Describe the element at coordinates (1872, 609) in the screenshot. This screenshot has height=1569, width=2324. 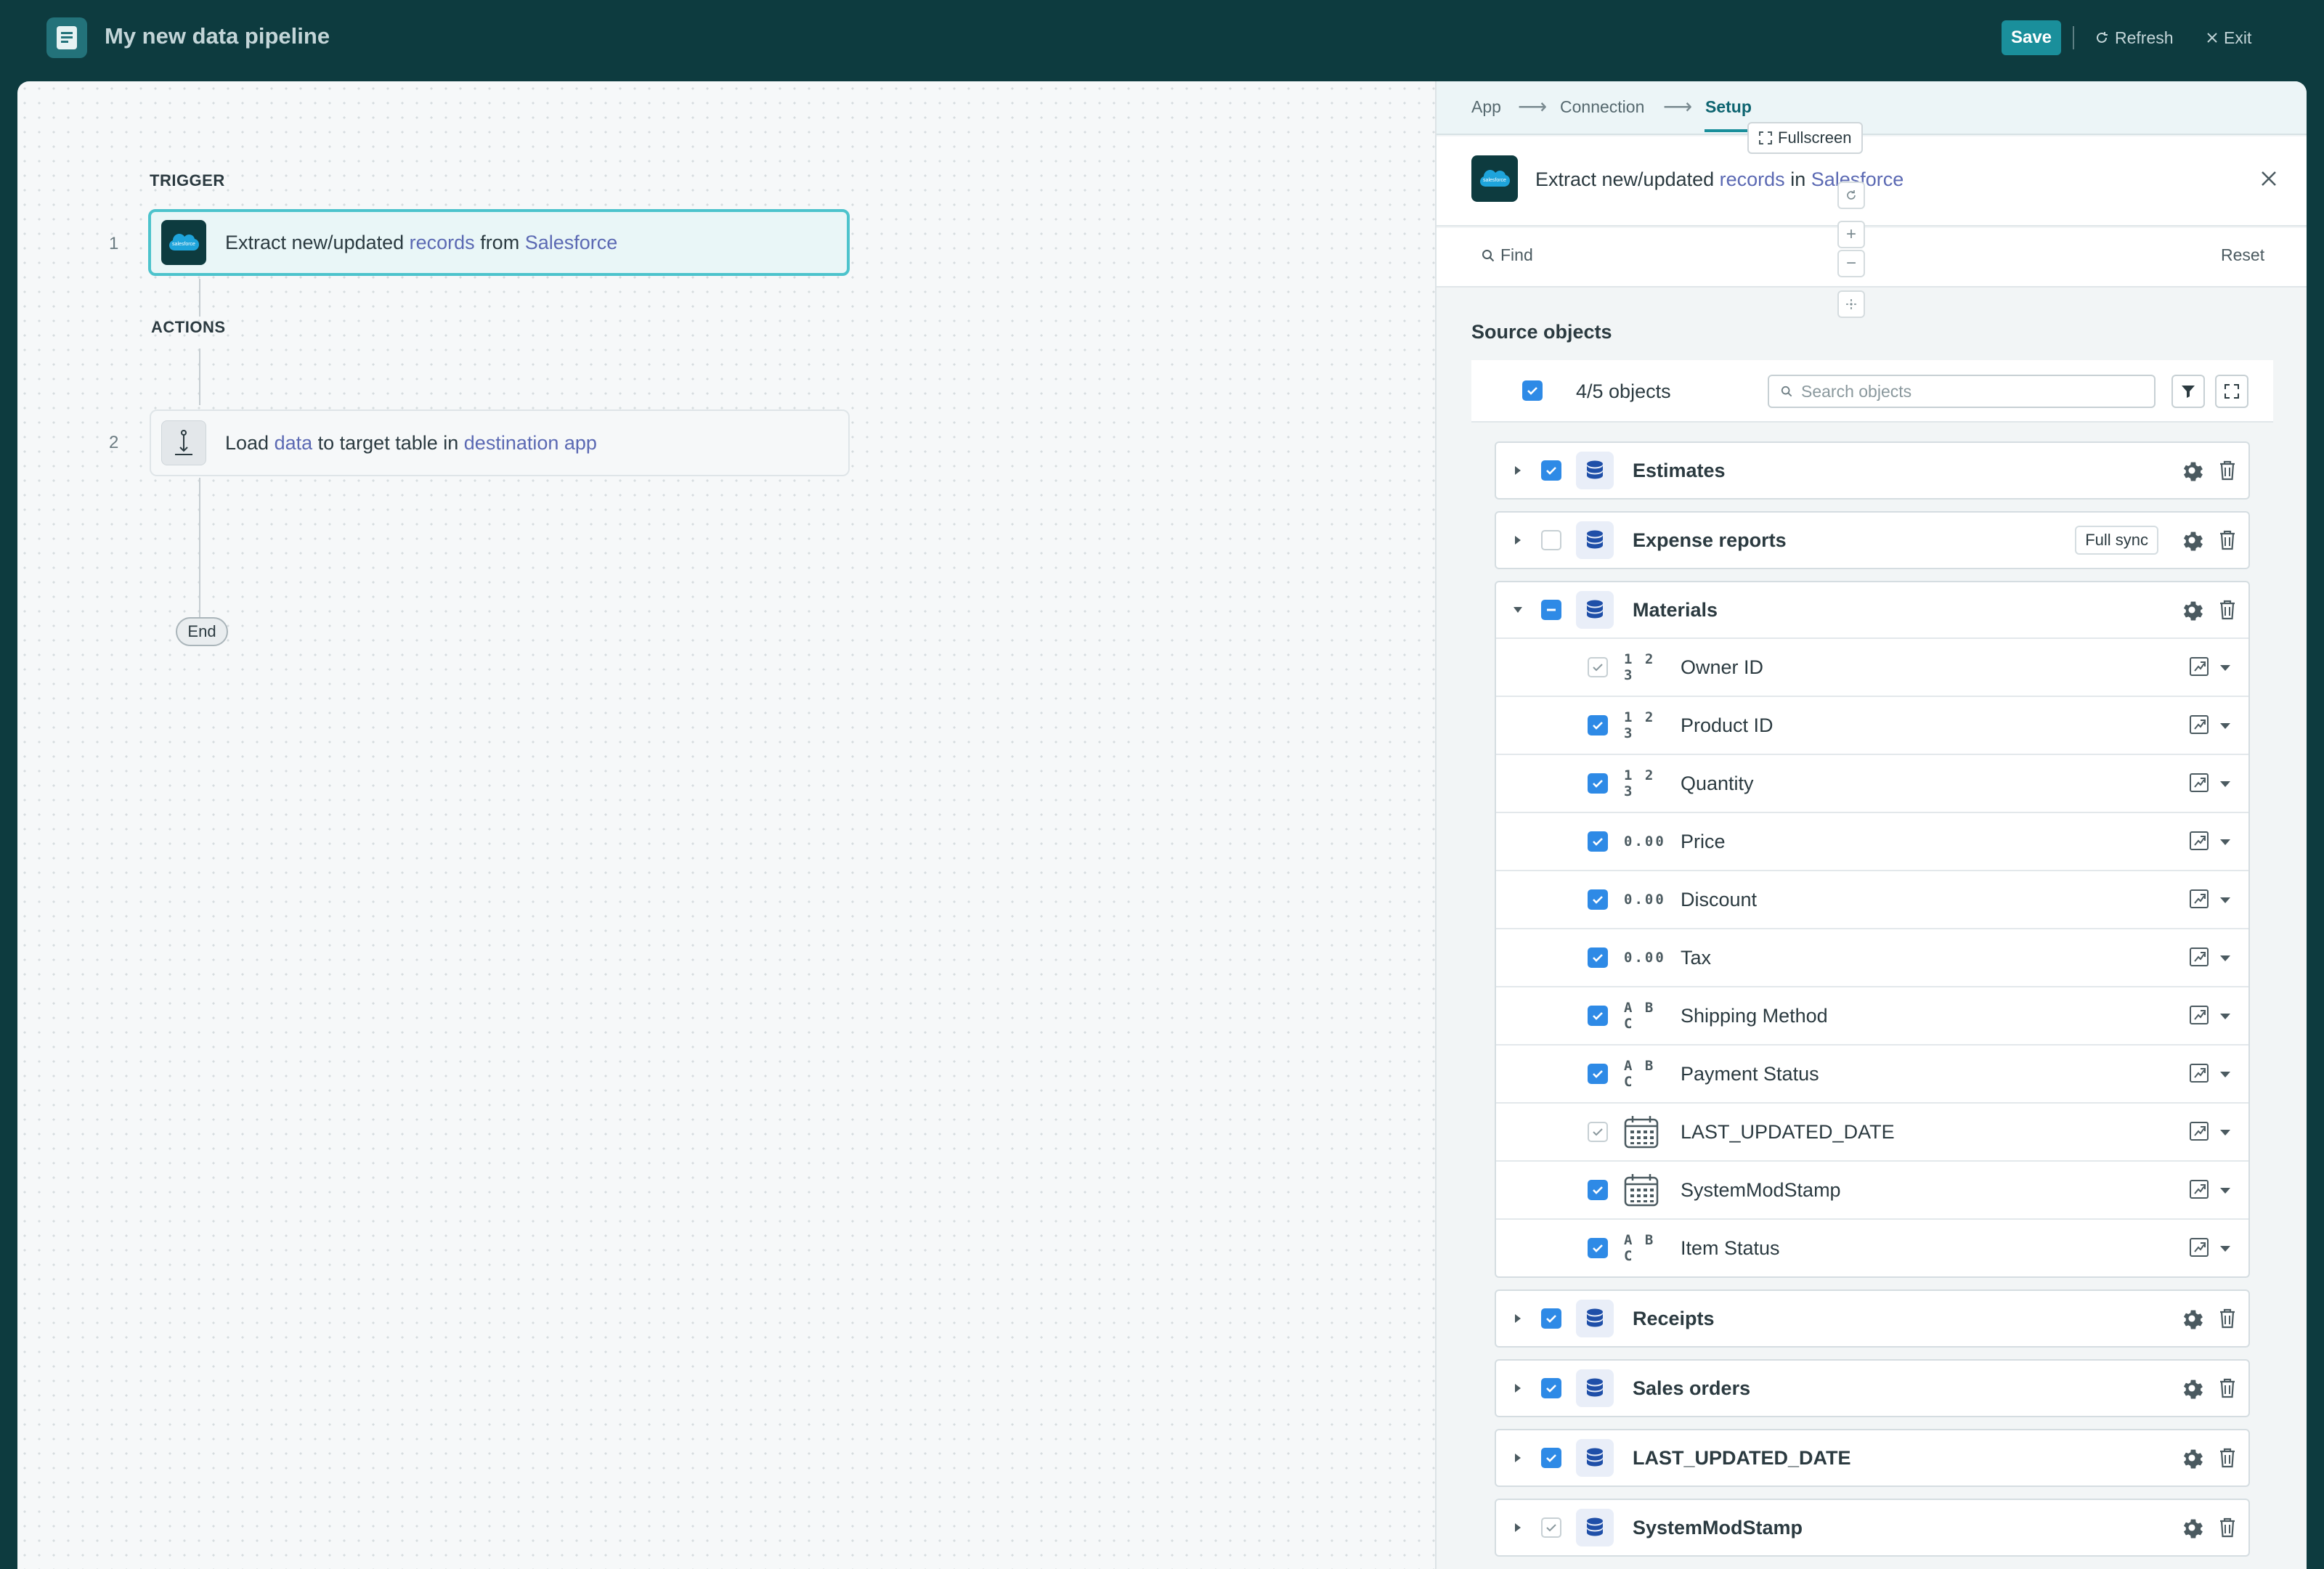
I see `object-row: Materials` at that location.